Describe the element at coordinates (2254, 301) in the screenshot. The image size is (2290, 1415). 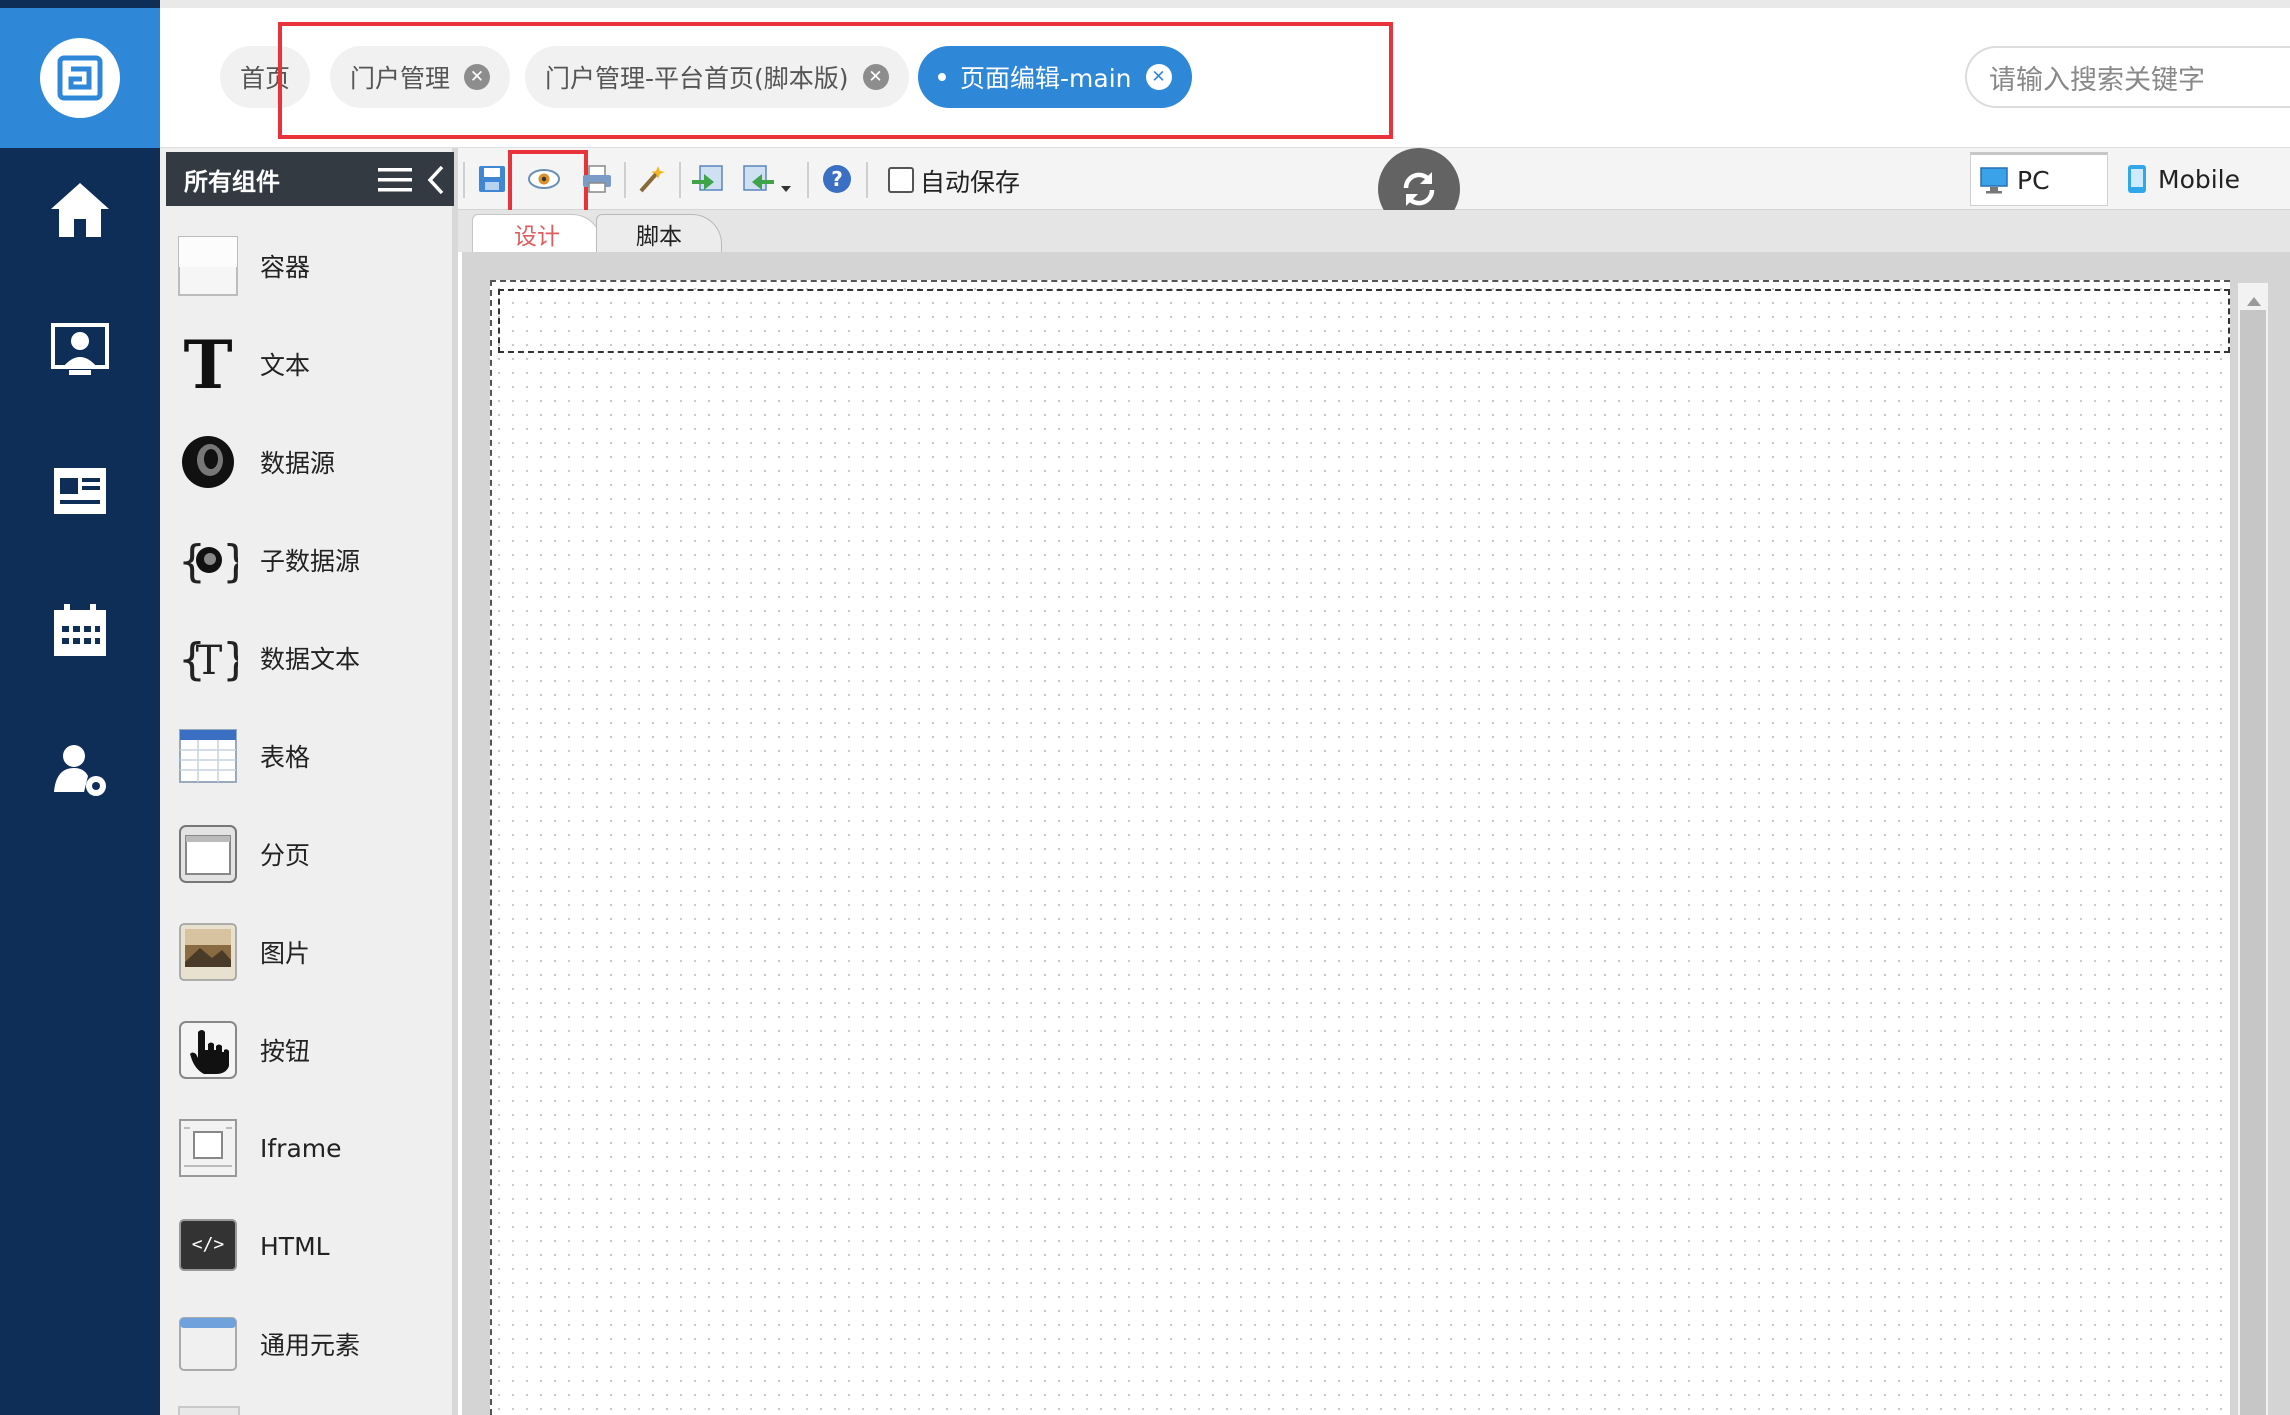
I see `scroll-up-arrow-icon` at that location.